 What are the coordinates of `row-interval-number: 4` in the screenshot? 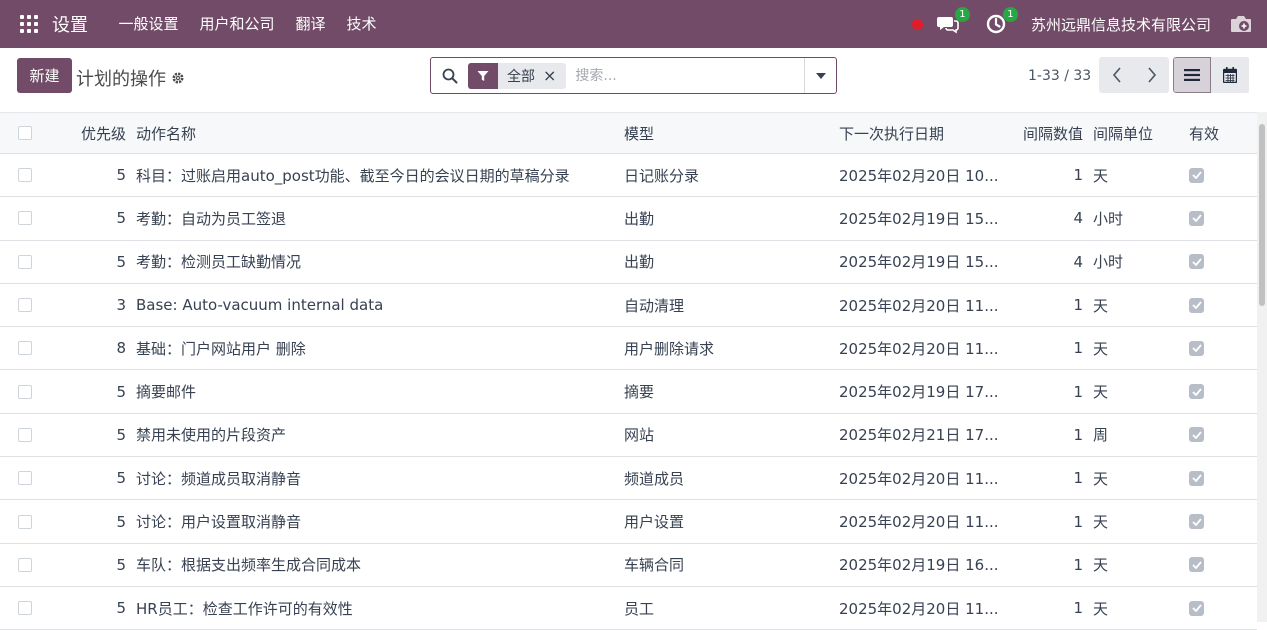 It's located at (1078, 218).